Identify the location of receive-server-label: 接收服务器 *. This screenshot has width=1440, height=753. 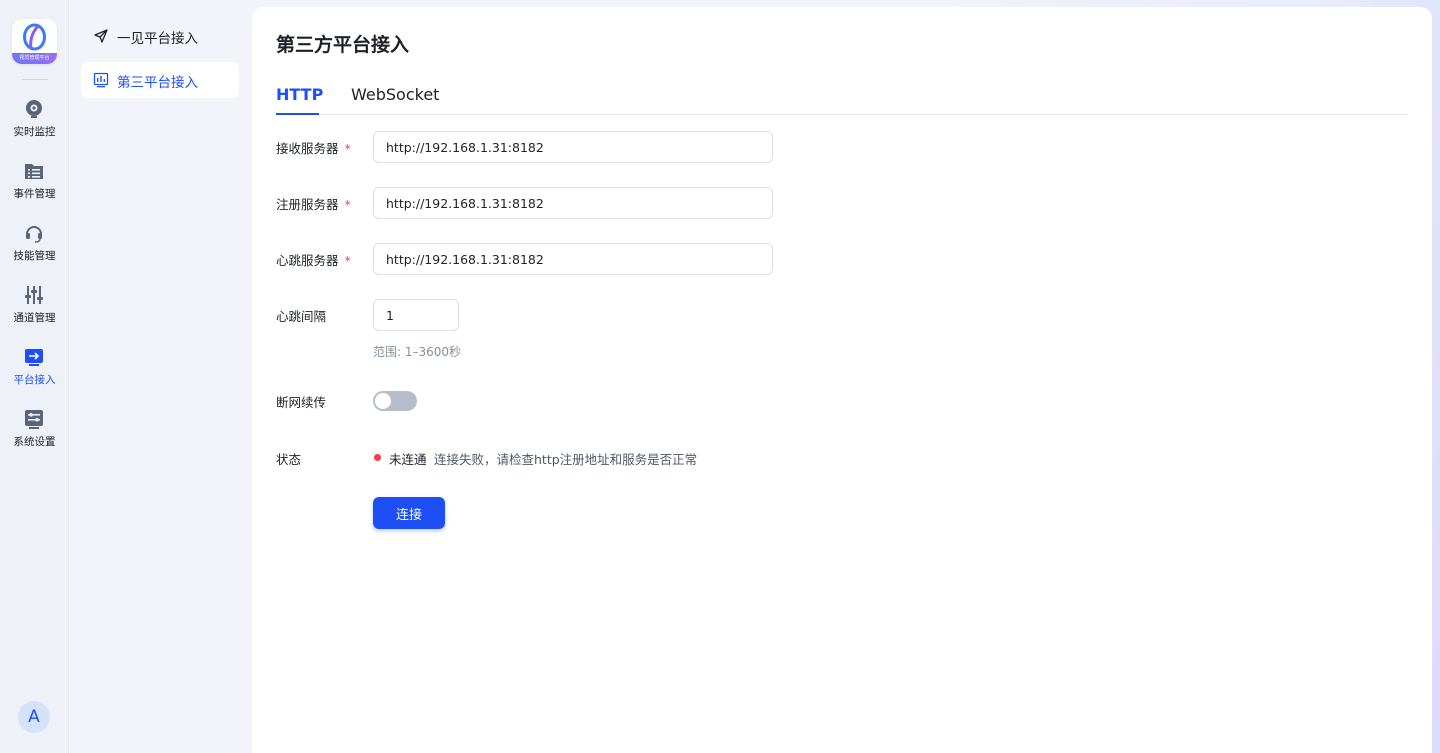
(313, 147).